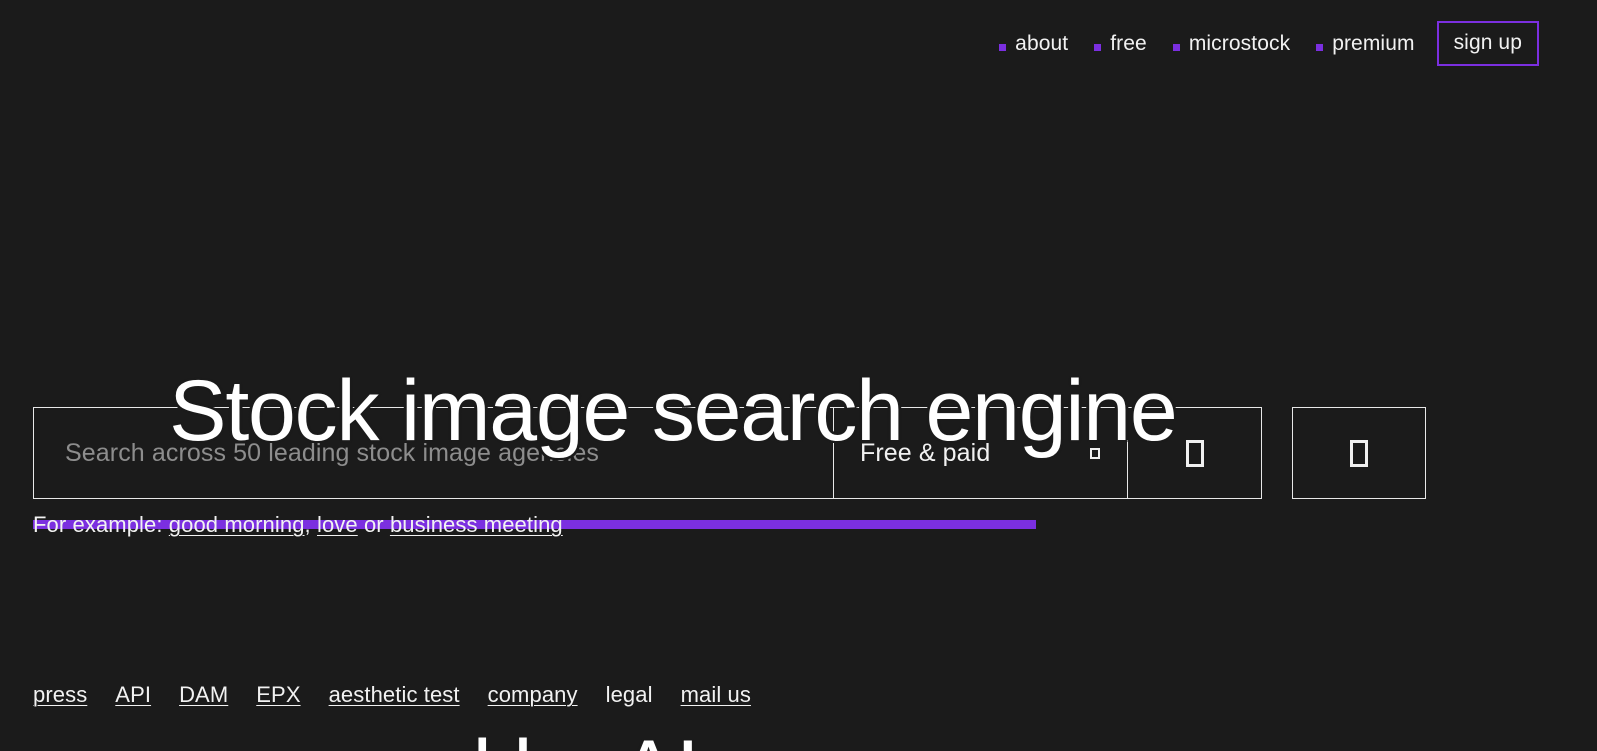  Describe the element at coordinates (337, 524) in the screenshot. I see `example-link-love: love` at that location.